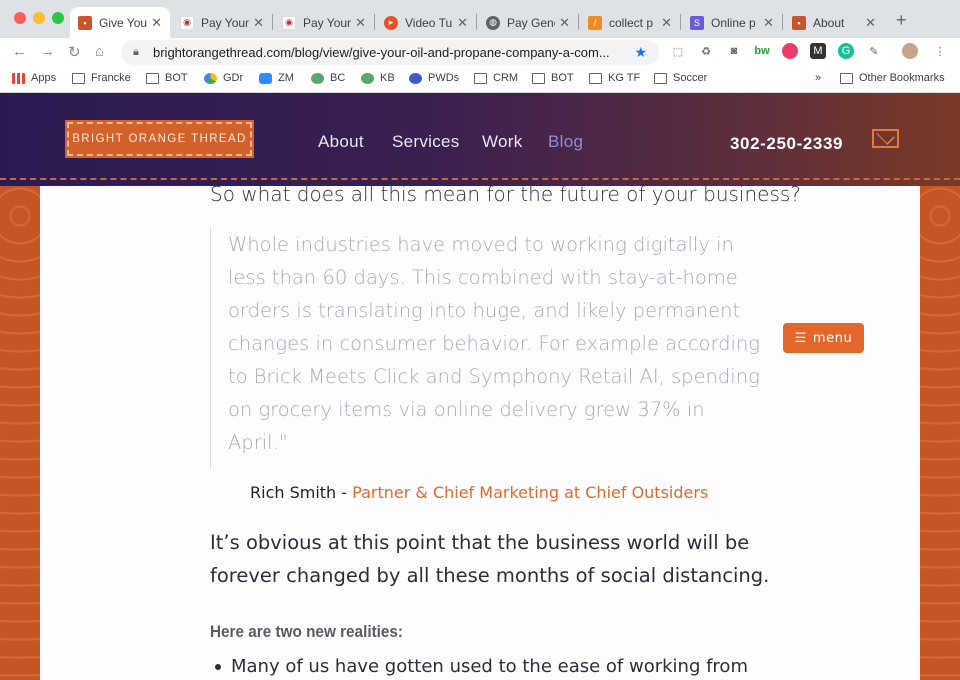 The height and width of the screenshot is (680, 960). Describe the element at coordinates (846, 51) in the screenshot. I see `grammarly-extension-icon: G` at that location.